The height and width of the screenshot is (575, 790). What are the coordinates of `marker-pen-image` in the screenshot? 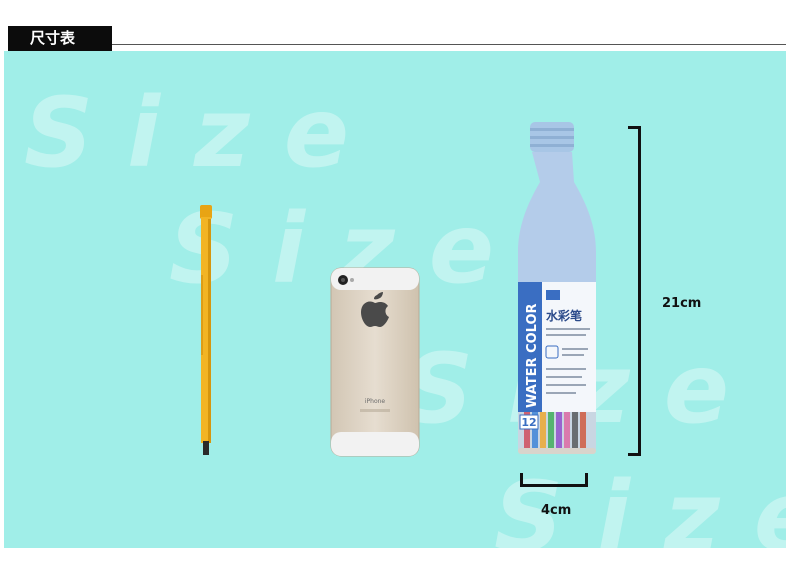 It's located at (206, 330).